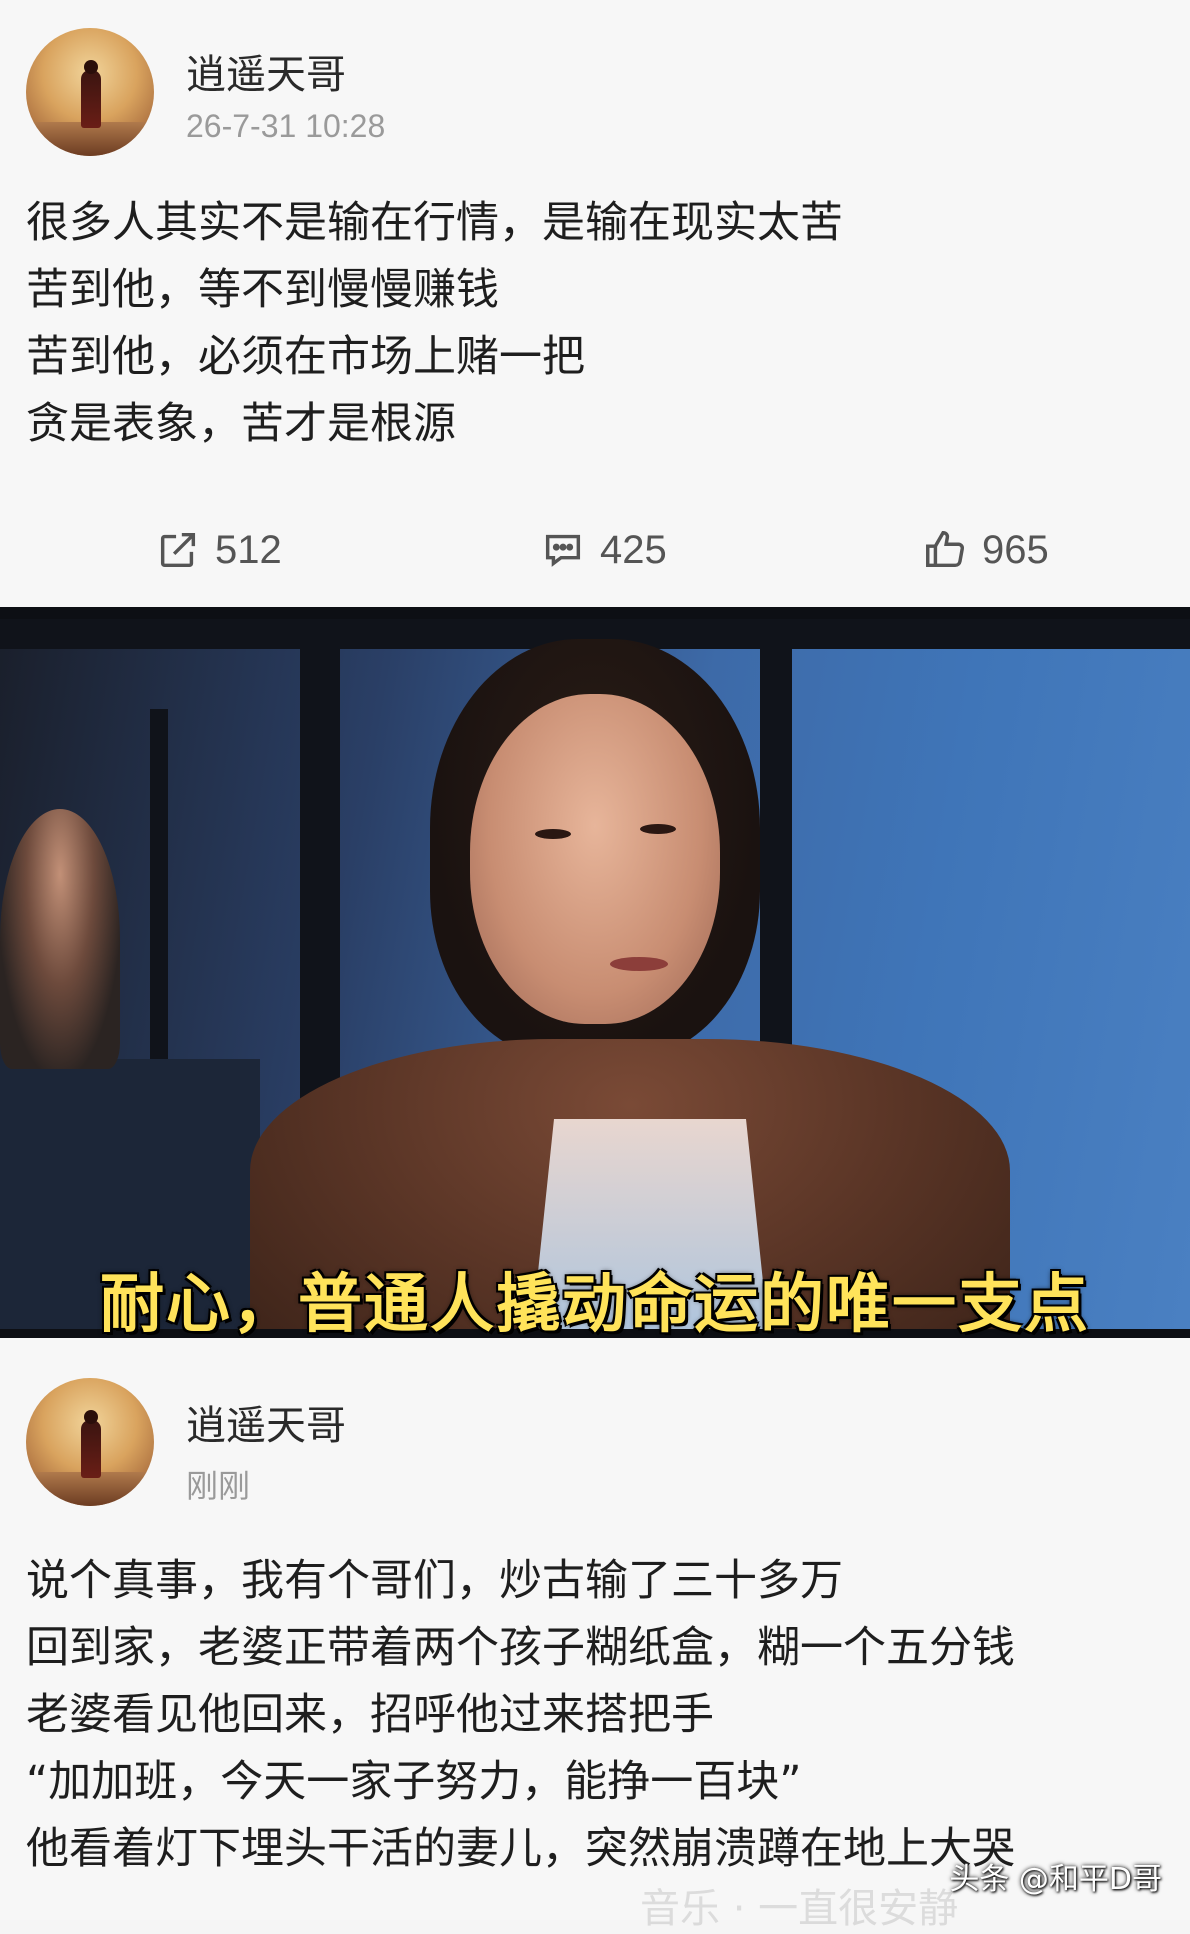 The width and height of the screenshot is (1190, 1934). Describe the element at coordinates (520, 1648) in the screenshot. I see `post-line: 回到家，老婆正带着两个孩子糊纸盒，糊一个五分钱` at that location.